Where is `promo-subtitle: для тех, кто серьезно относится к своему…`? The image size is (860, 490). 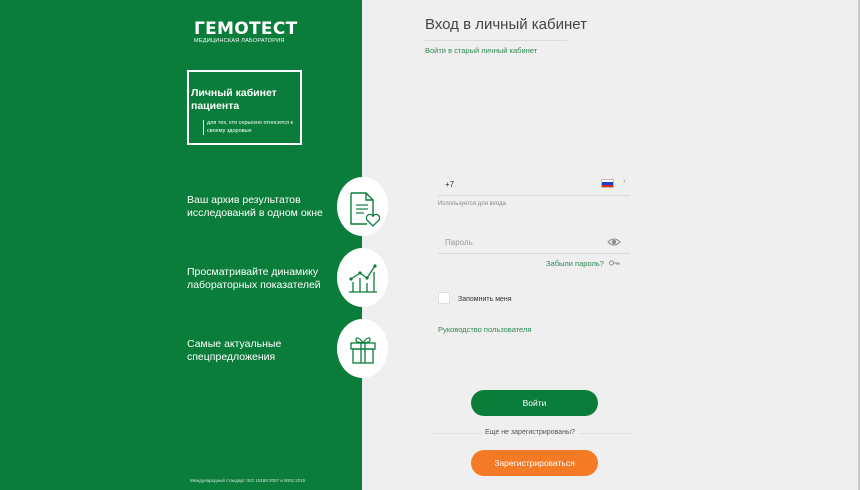
promo-subtitle: для тех, кто серьезно относится к своему… is located at coordinates (248, 127).